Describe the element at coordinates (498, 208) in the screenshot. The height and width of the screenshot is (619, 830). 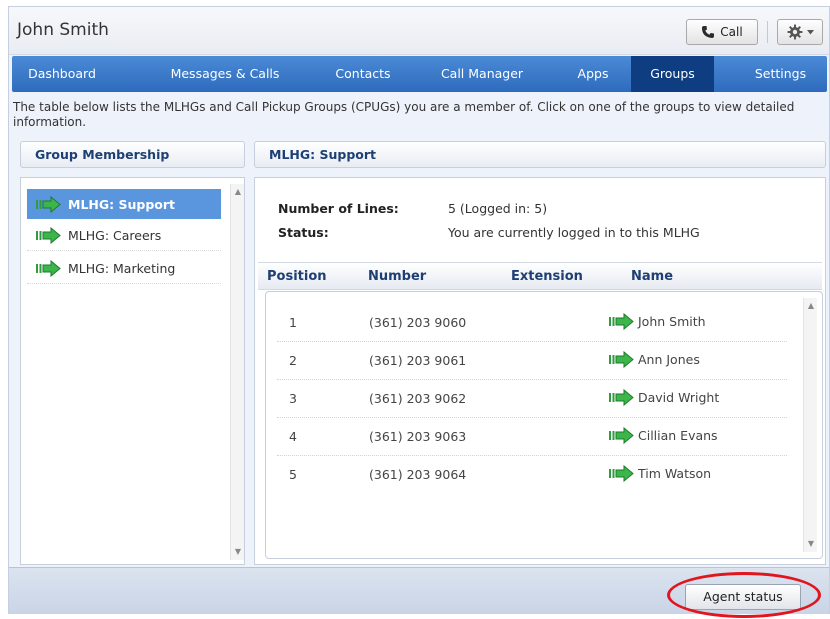
I see `lines-value: 5 (Logged in: 5)` at that location.